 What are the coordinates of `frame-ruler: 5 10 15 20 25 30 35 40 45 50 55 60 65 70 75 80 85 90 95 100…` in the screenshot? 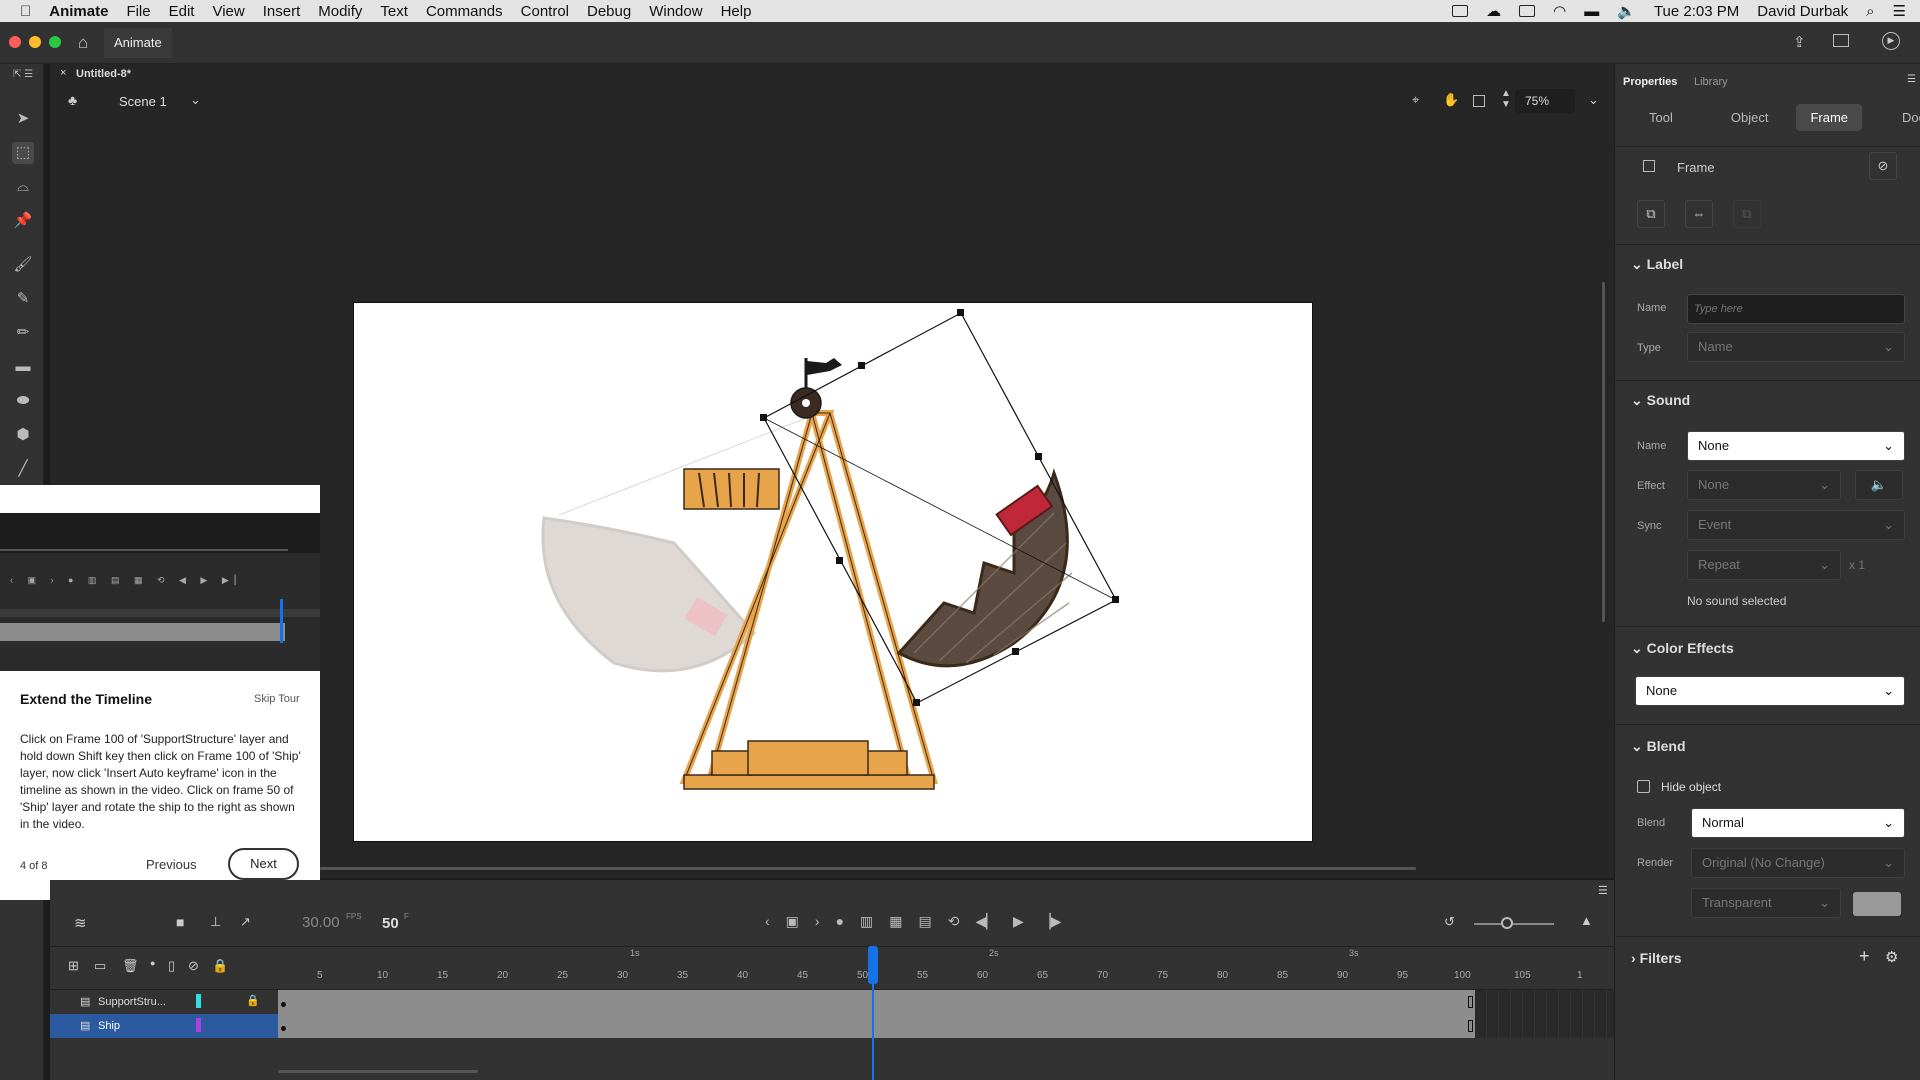 It's located at (938, 976).